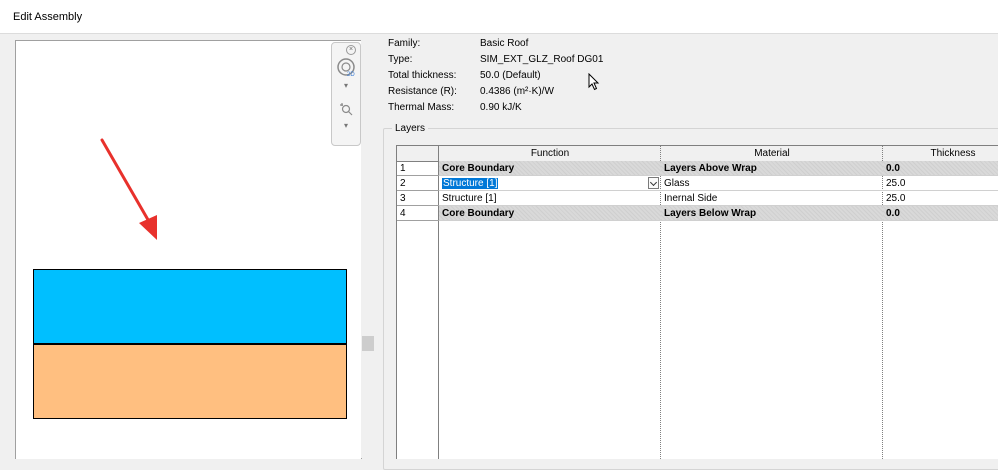  I want to click on property-value: 0.4386 (m²·K)/W, so click(517, 91).